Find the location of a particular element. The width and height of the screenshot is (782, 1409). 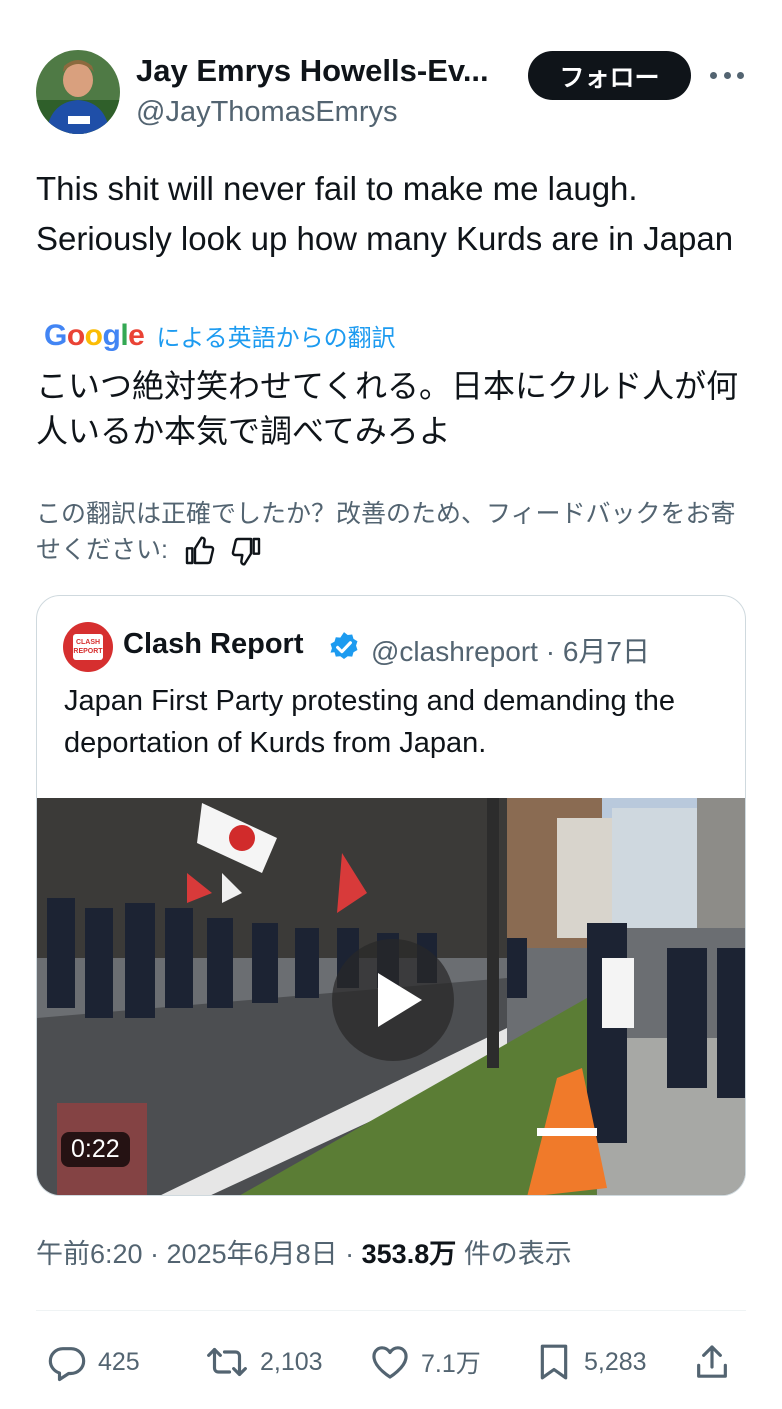

action-bar: 425 2,103 7.1万 5,283 is located at coordinates (391, 1362).